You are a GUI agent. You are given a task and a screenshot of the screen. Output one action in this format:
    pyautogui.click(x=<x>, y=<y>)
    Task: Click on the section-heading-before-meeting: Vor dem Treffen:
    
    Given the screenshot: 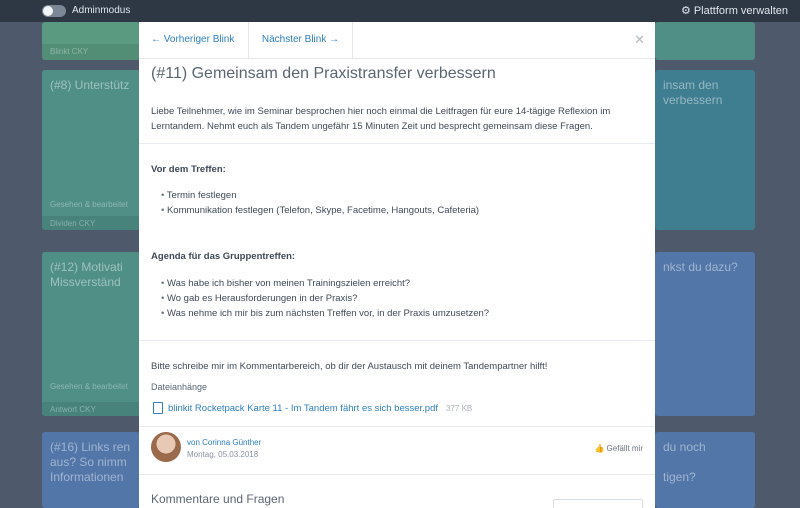 What is the action you would take?
    pyautogui.click(x=188, y=169)
    